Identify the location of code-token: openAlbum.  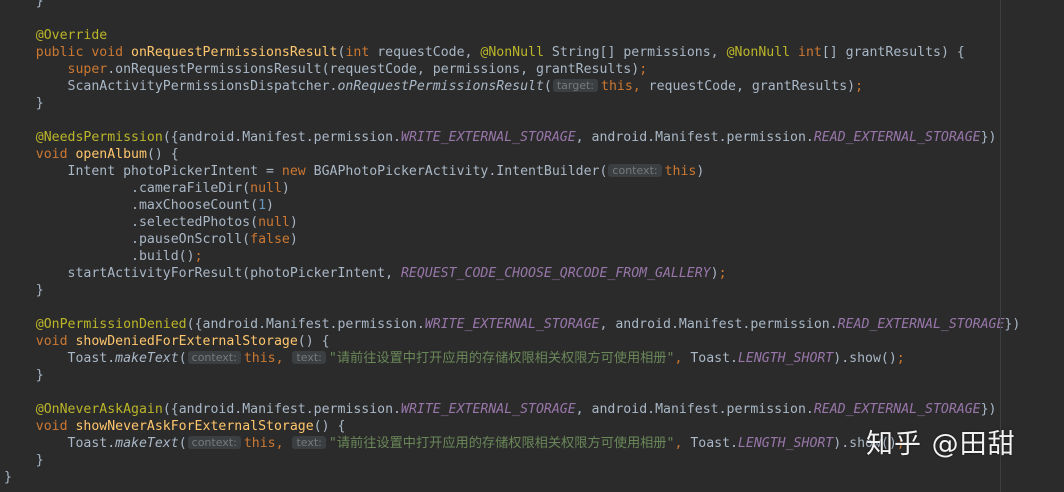
(111, 154).